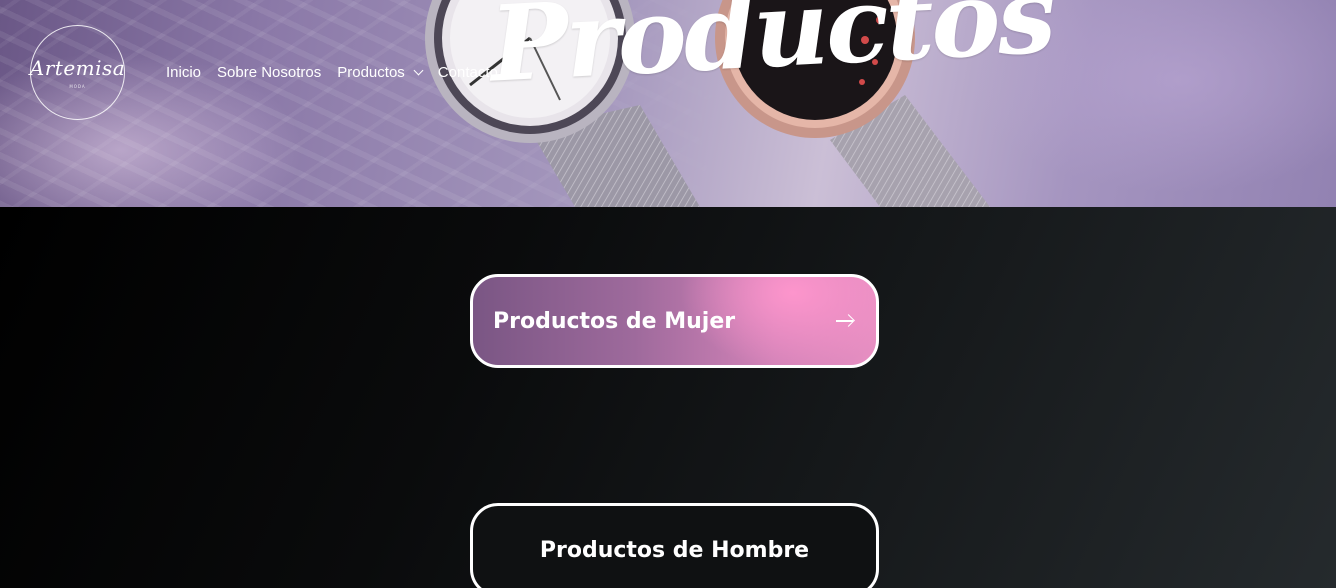  I want to click on chevron-down-icon, so click(418, 70).